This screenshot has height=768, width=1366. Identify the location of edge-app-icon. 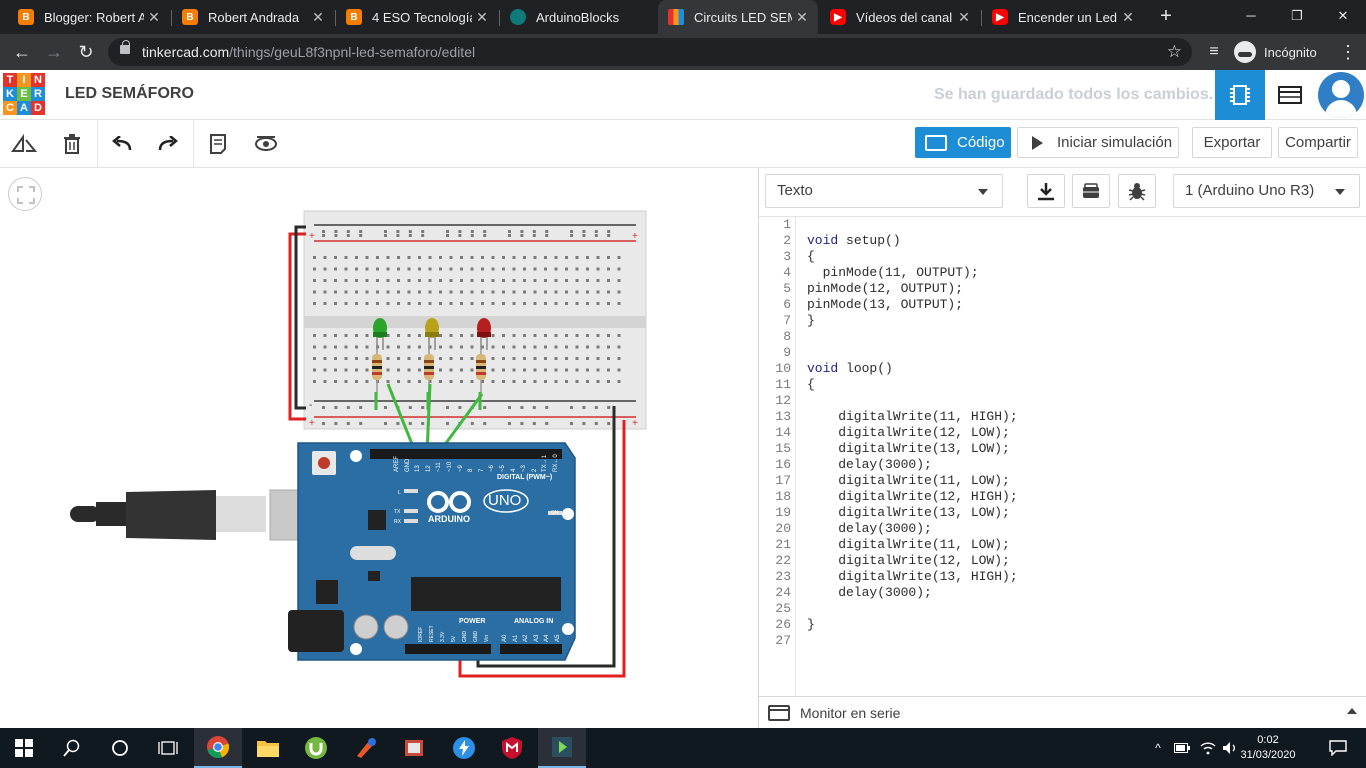
(464, 748).